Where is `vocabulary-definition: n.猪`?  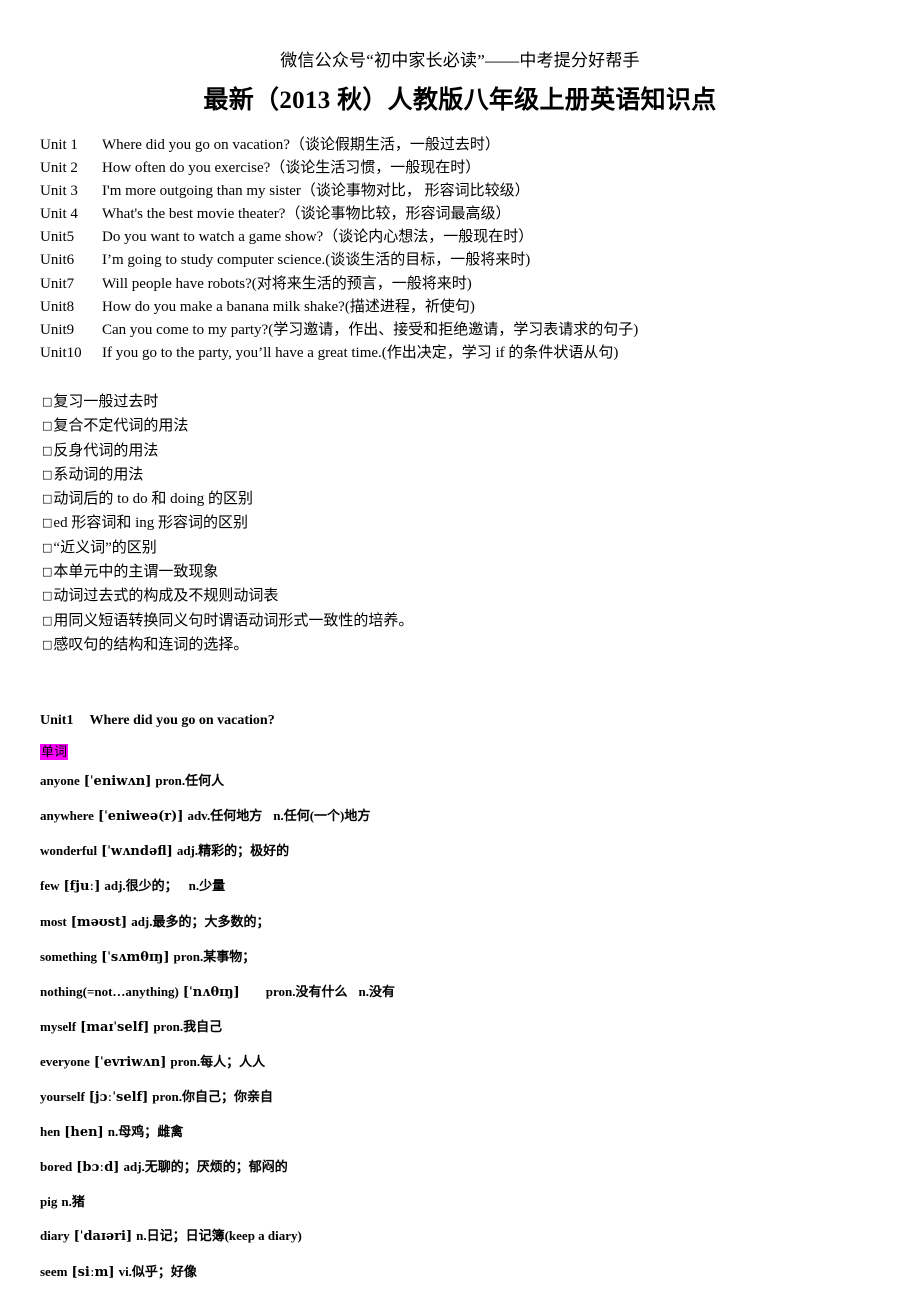 vocabulary-definition: n.猪 is located at coordinates (73, 1202).